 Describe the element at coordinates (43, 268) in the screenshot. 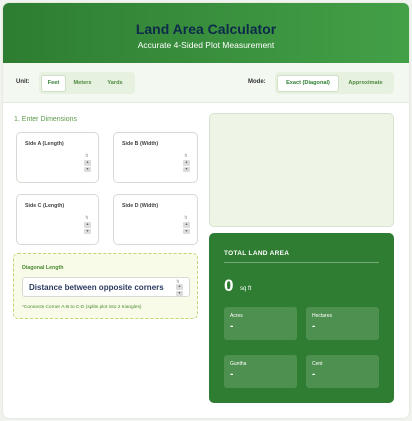

I see `diagonal-label: Diagonal Length` at that location.